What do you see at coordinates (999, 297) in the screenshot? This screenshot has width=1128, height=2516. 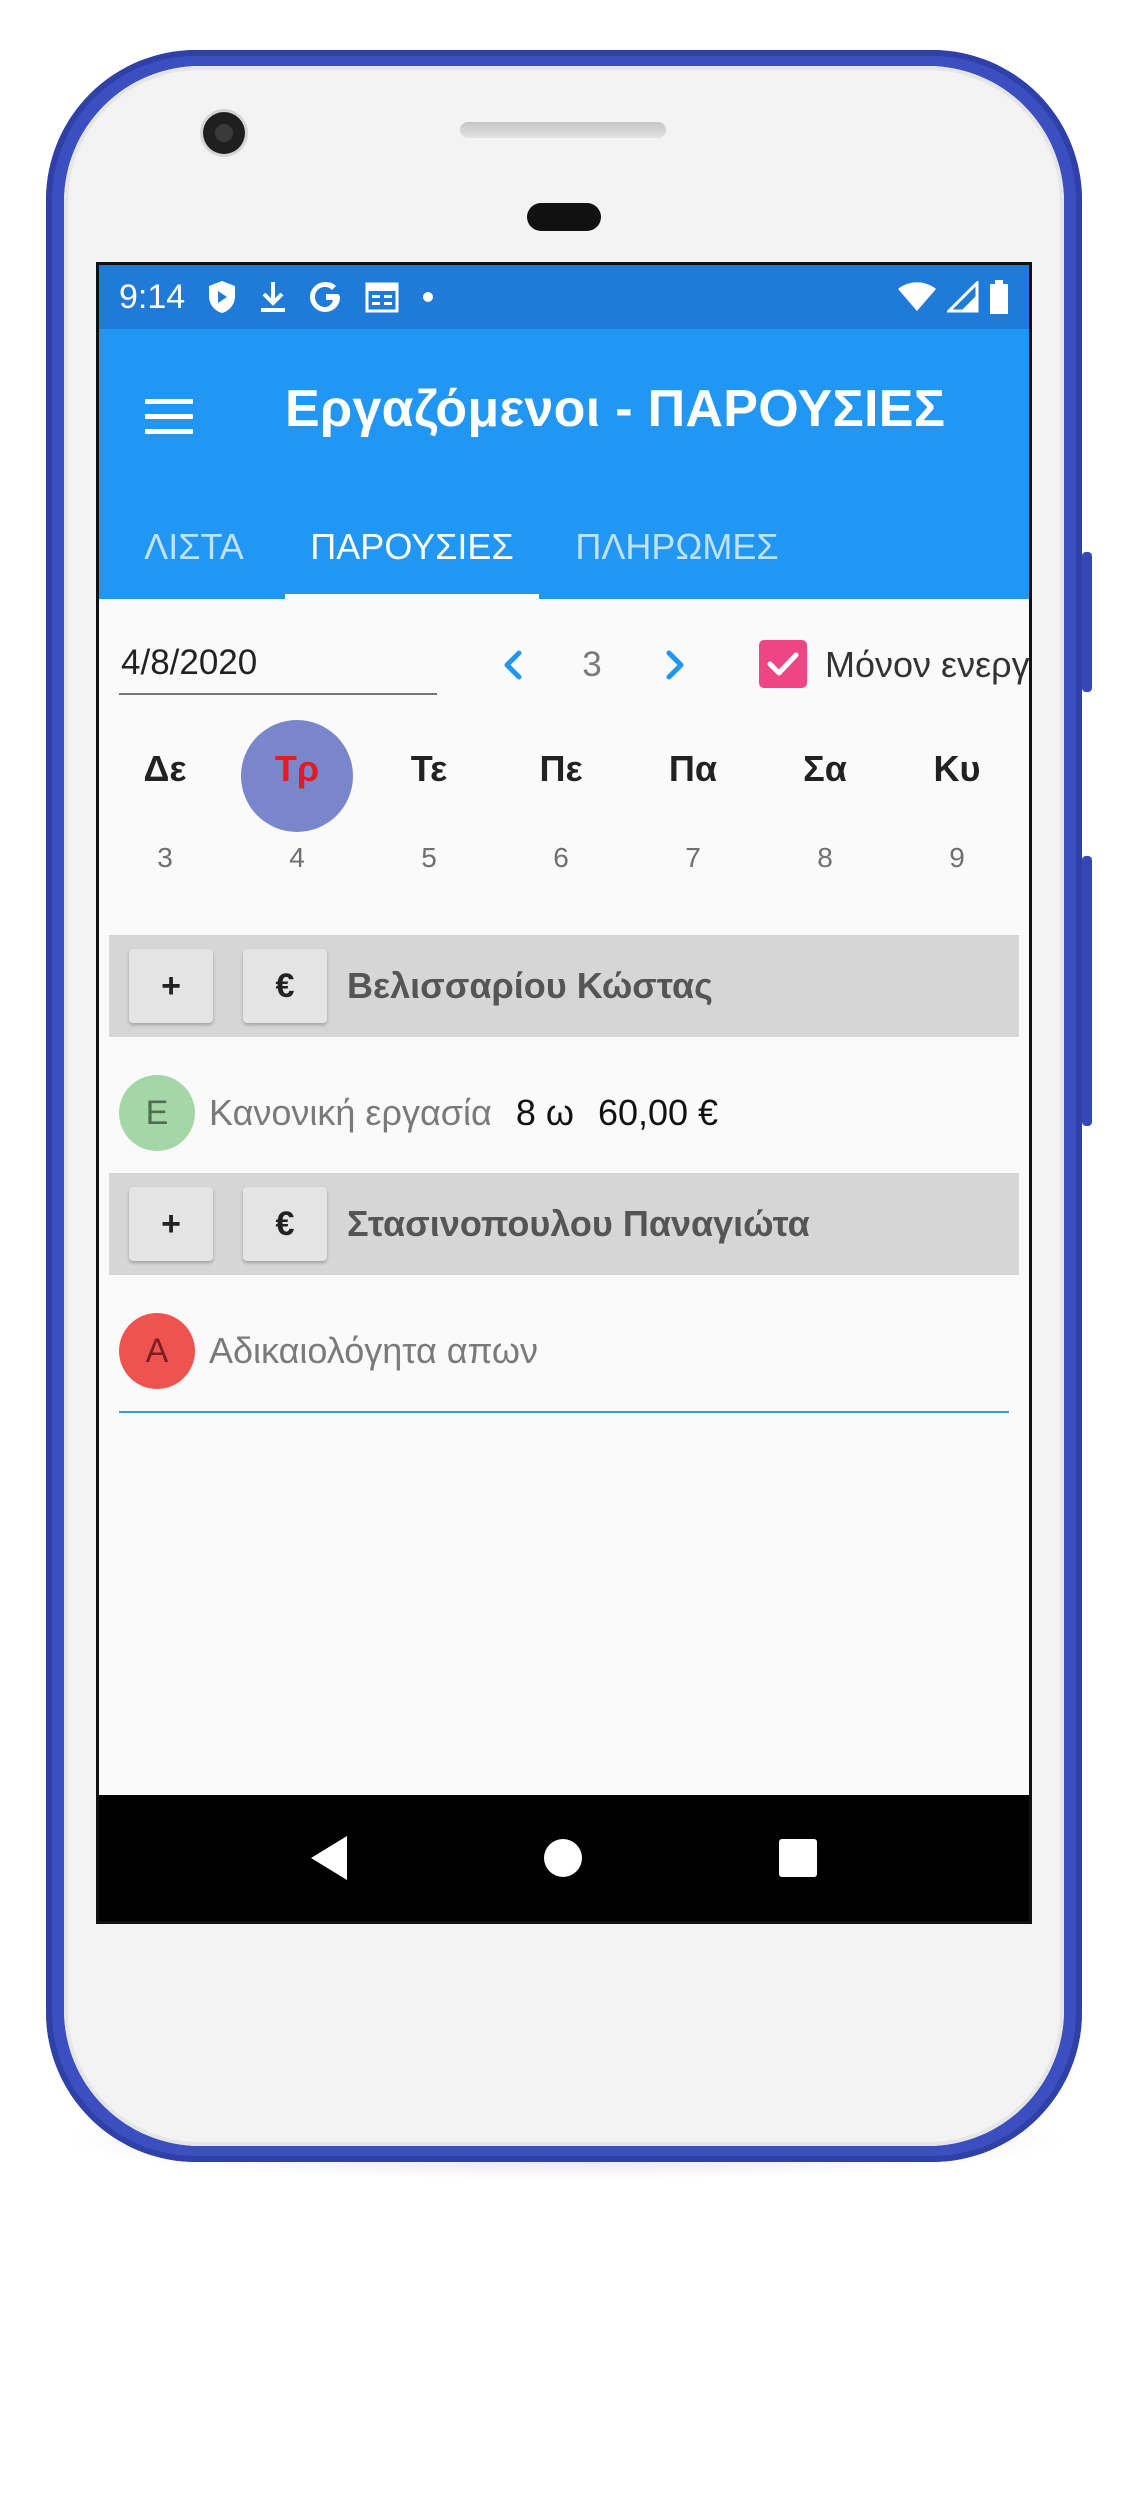 I see `battery-icon` at bounding box center [999, 297].